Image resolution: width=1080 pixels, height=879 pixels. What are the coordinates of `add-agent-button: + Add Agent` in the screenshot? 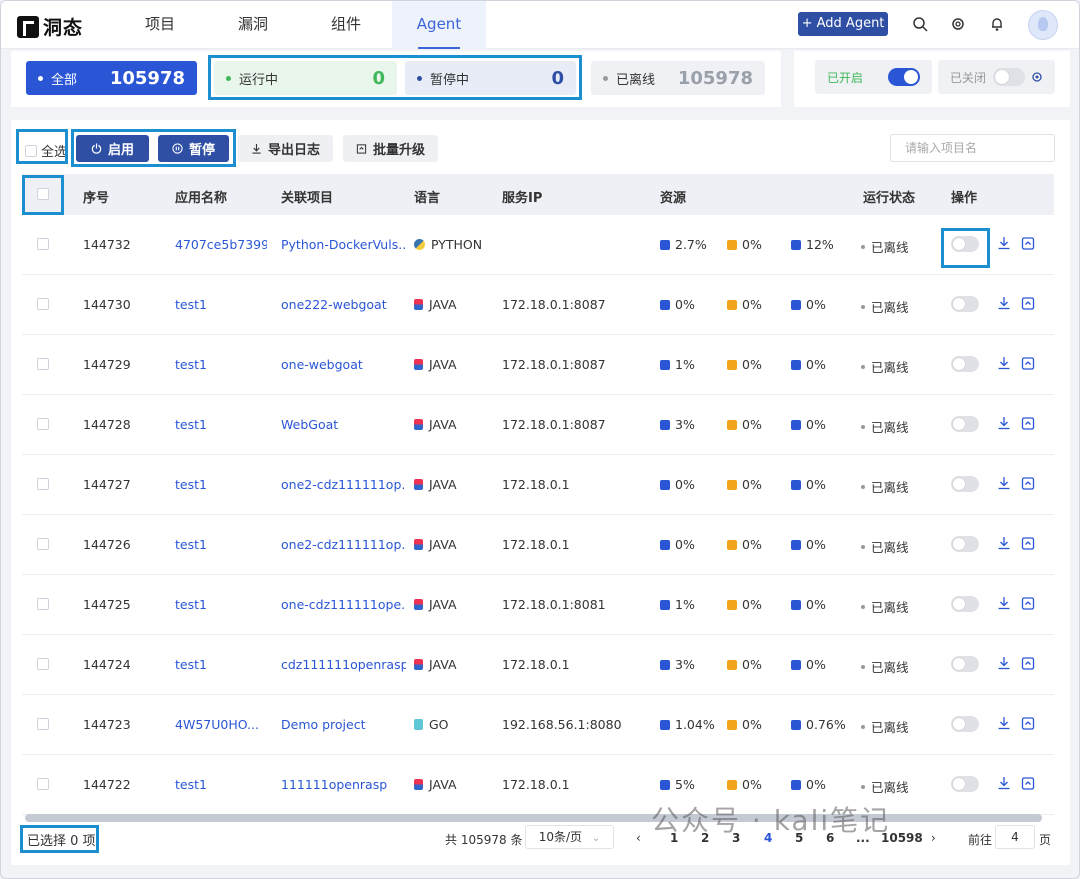 It's located at (843, 24).